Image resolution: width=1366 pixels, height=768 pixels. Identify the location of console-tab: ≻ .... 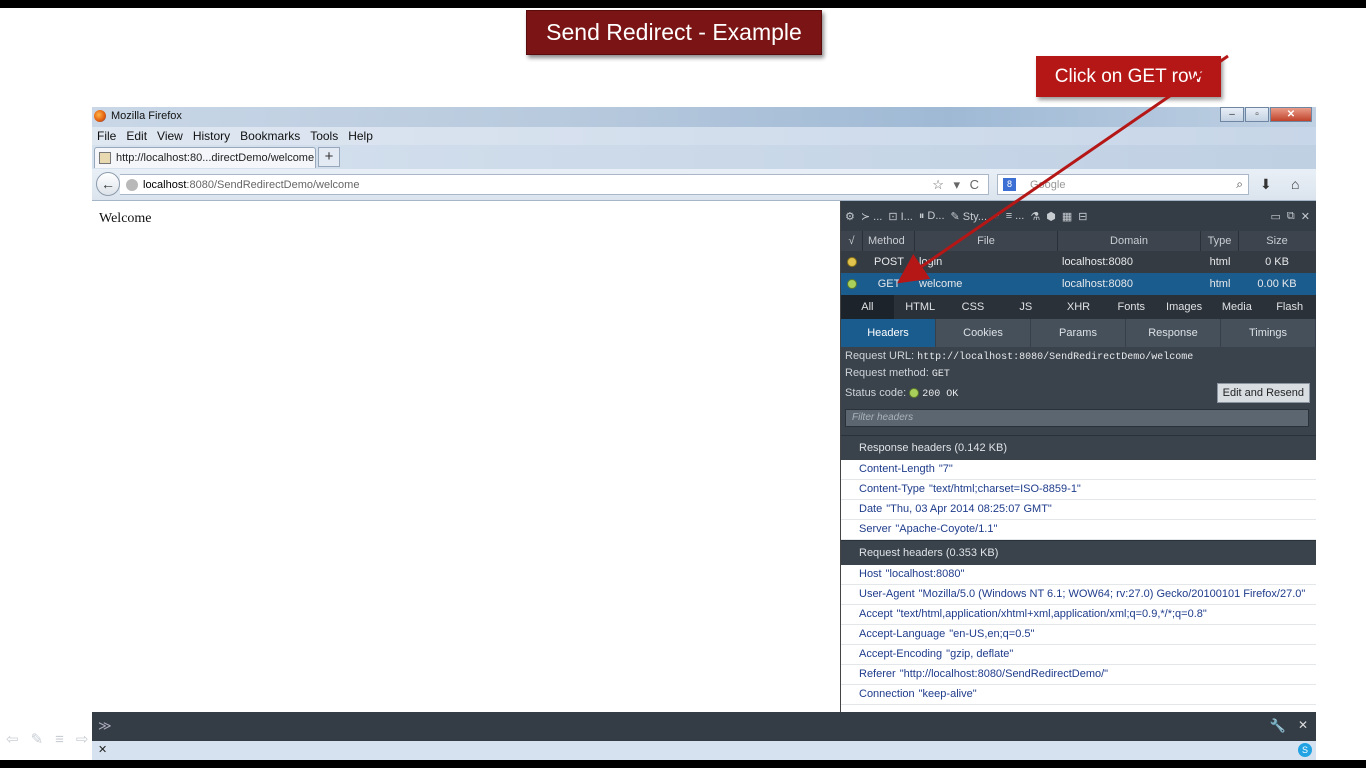
(871, 216).